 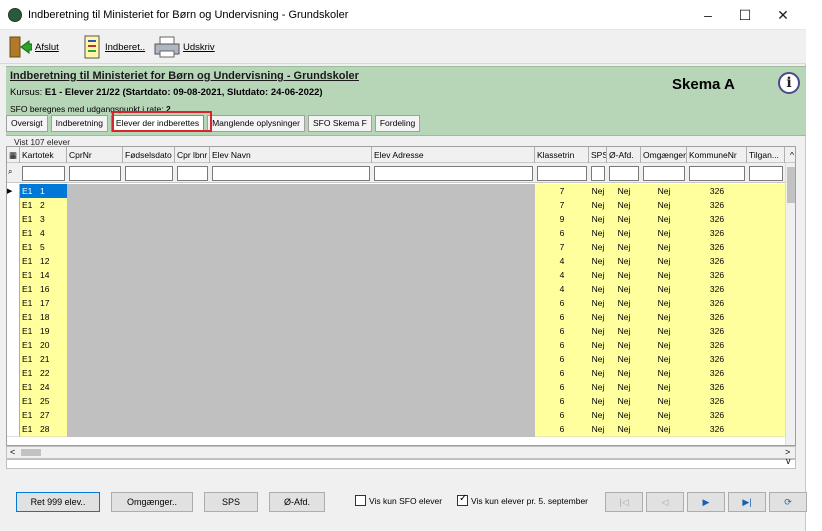 What do you see at coordinates (598, 155) in the screenshot?
I see `col-sps: SPS` at bounding box center [598, 155].